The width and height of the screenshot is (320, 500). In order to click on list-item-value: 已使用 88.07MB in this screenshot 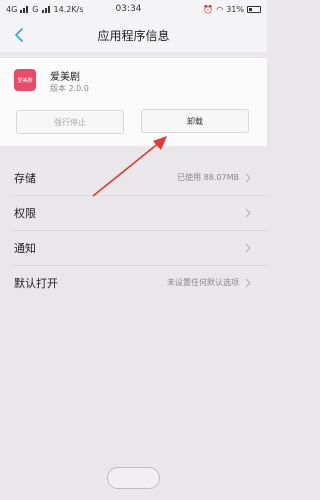, I will do `click(208, 177)`.